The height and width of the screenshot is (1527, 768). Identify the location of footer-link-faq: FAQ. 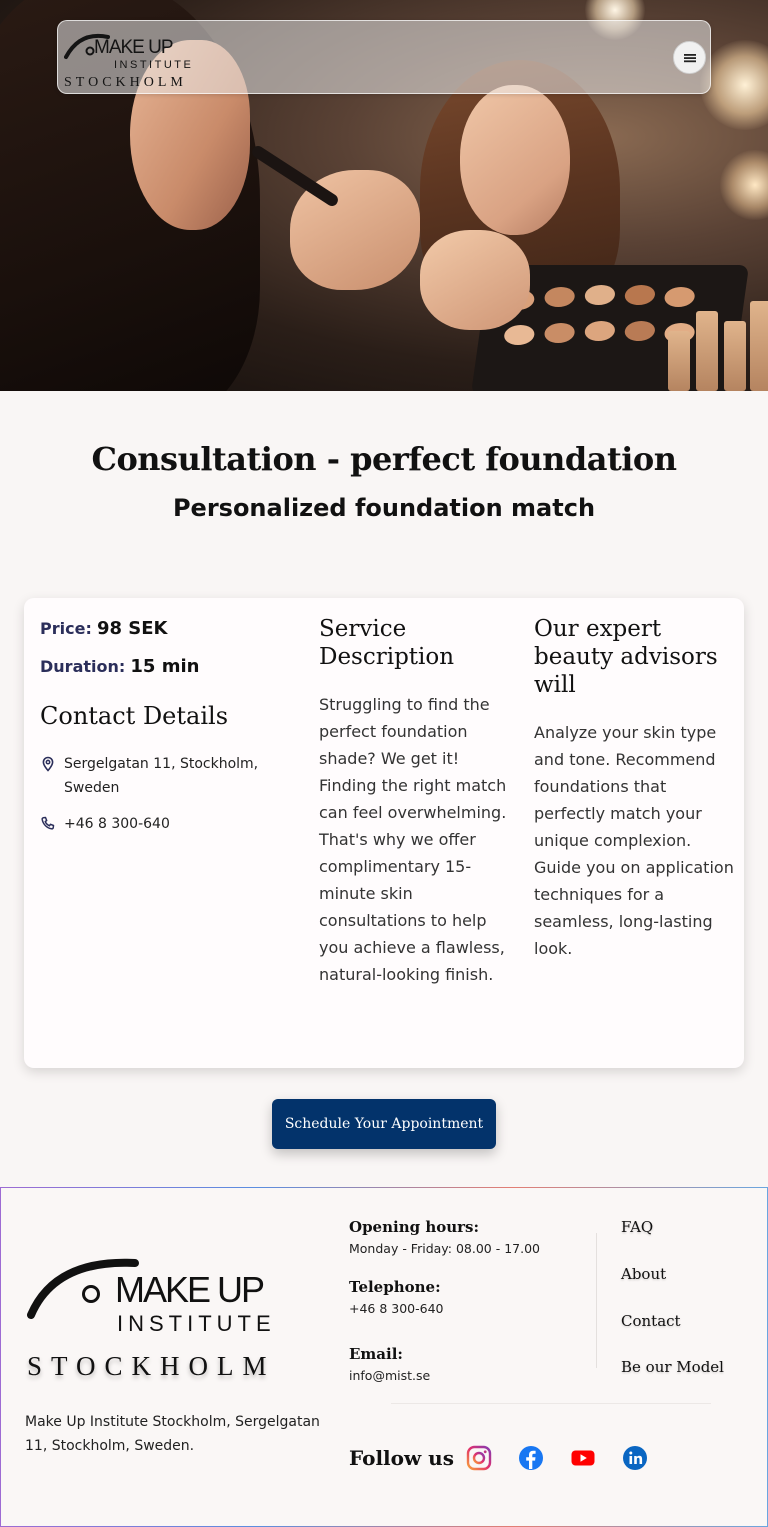
(637, 1227).